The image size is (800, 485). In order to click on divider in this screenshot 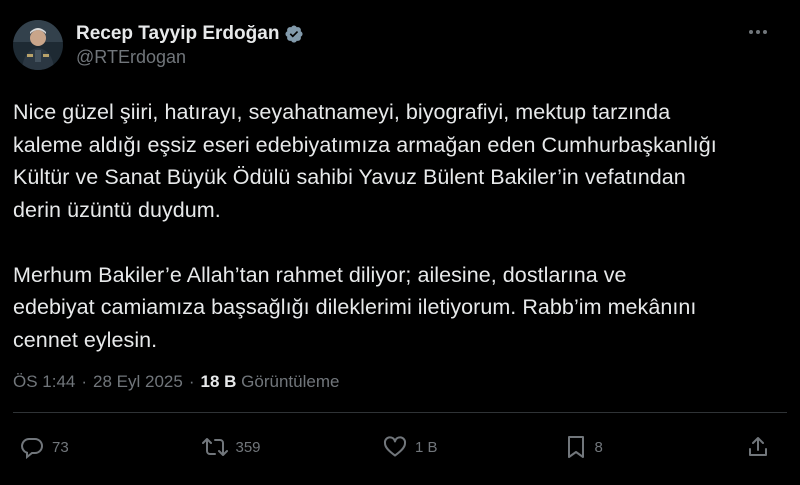, I will do `click(400, 412)`.